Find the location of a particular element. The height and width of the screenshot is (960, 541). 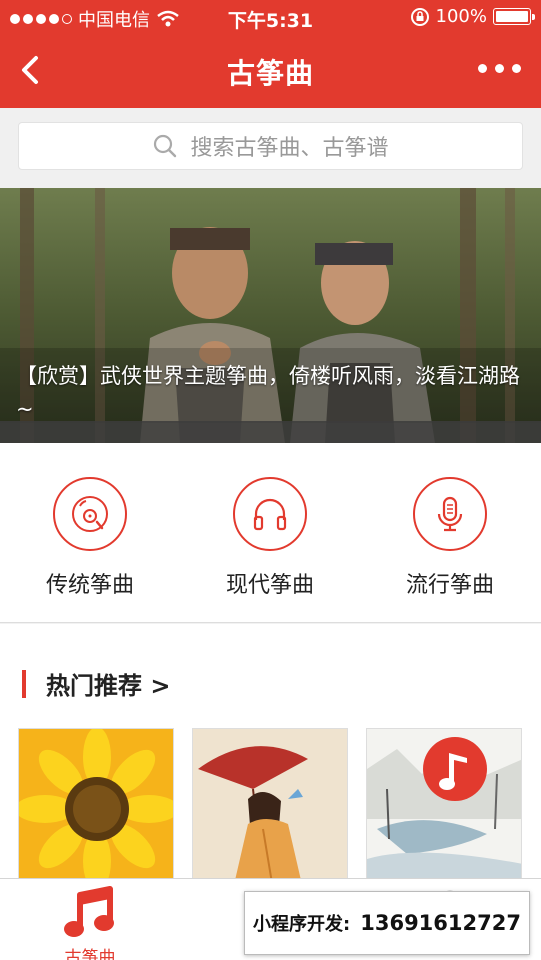

hot-header: 热门推荐 > is located at coordinates (96, 683).